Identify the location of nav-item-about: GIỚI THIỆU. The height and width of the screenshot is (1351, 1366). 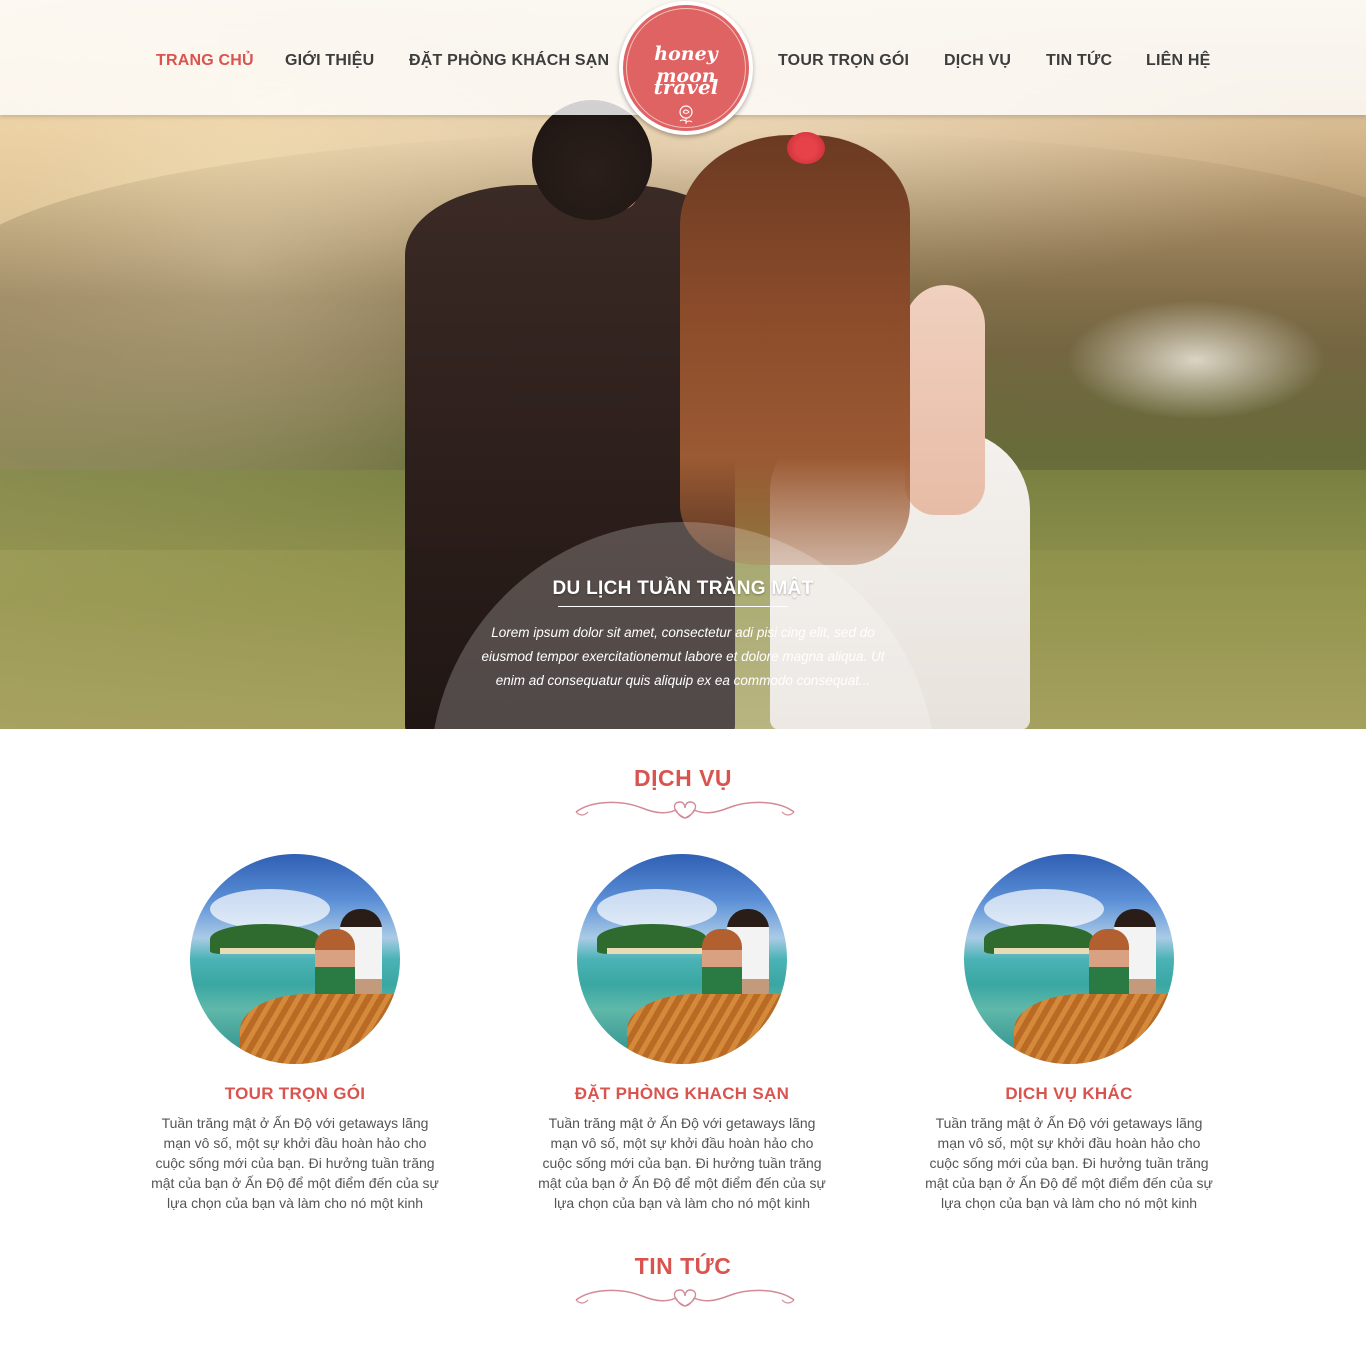
(329, 61).